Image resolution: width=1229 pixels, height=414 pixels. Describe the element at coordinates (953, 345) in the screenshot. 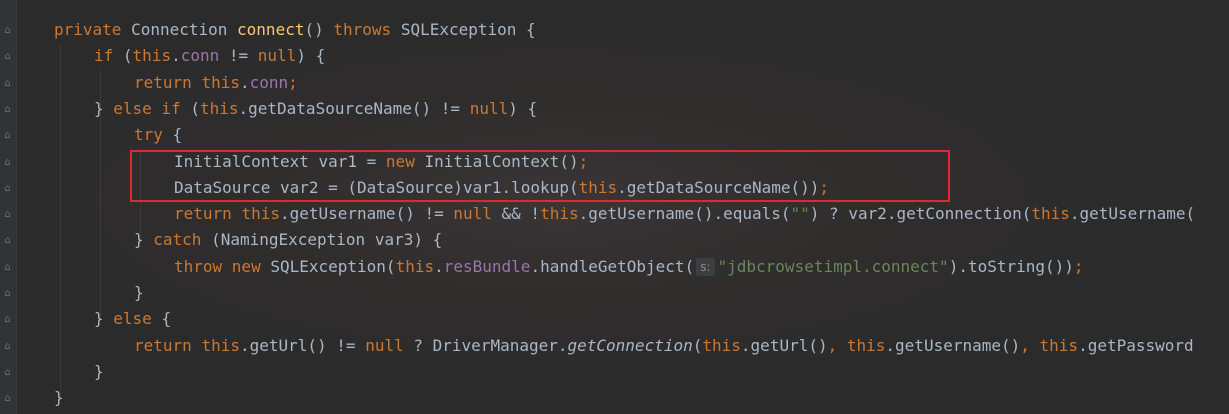

I see `code-token: .getUsername()` at that location.